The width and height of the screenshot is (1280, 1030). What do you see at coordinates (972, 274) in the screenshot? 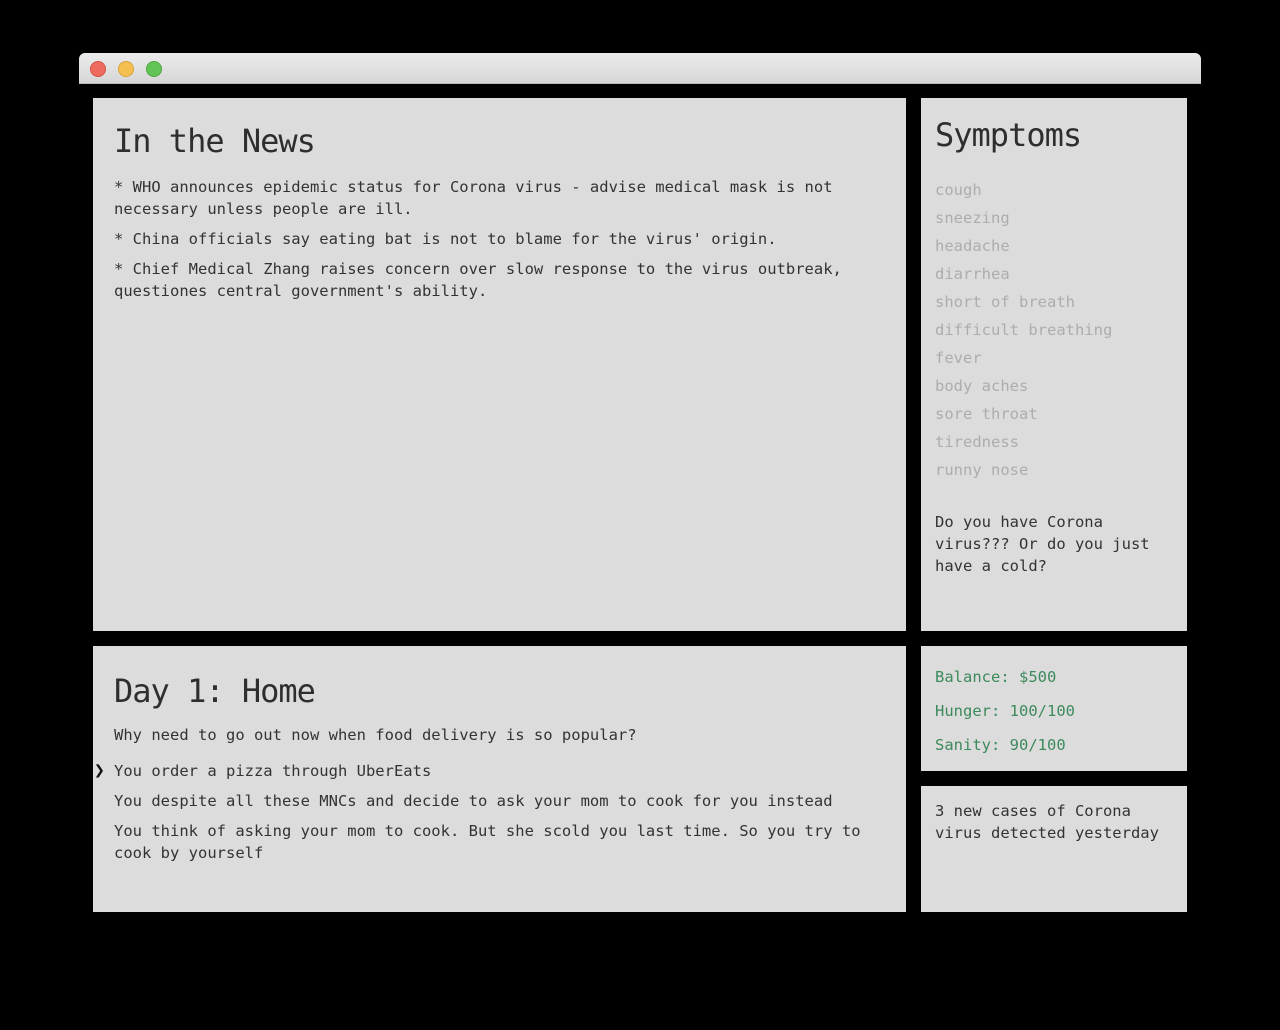
I see `symptom-item: diarrhea` at bounding box center [972, 274].